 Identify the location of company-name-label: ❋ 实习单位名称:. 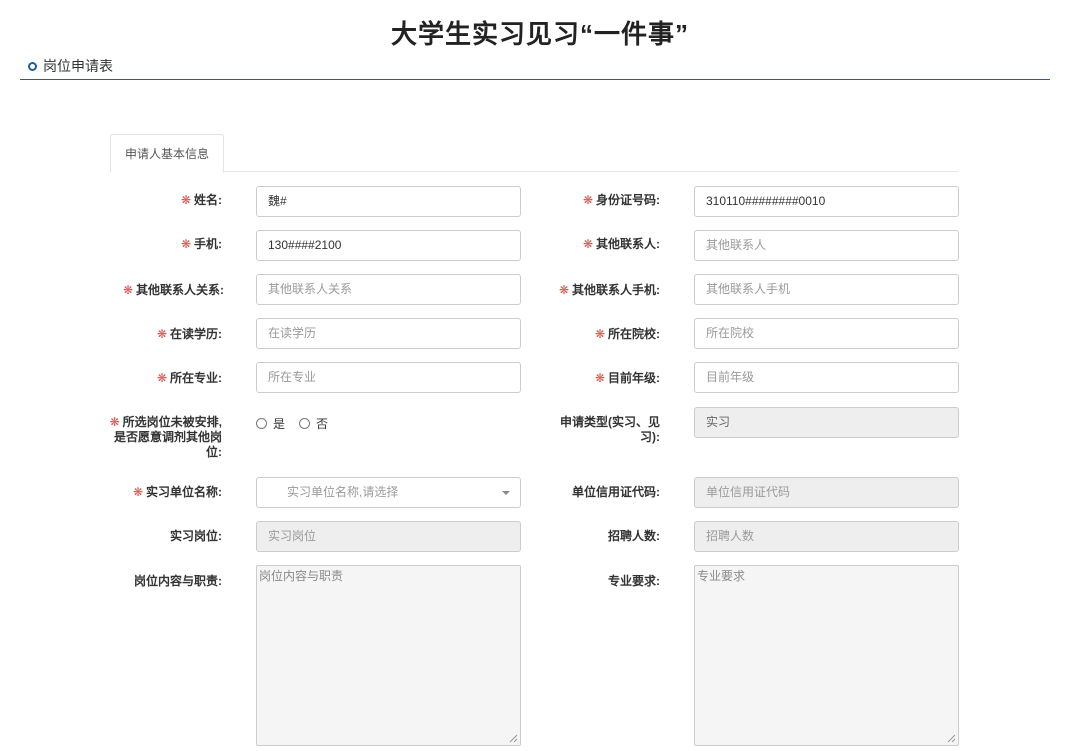
(177, 492).